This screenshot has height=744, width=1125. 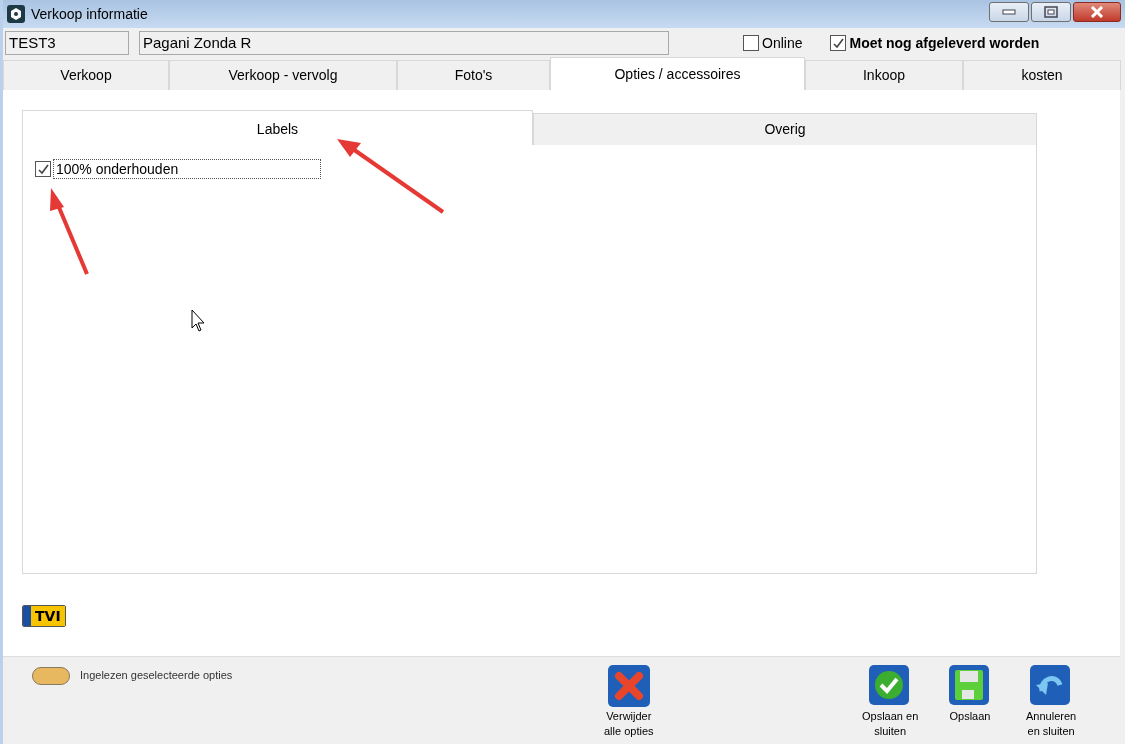 I want to click on maximize-button, so click(x=1051, y=12).